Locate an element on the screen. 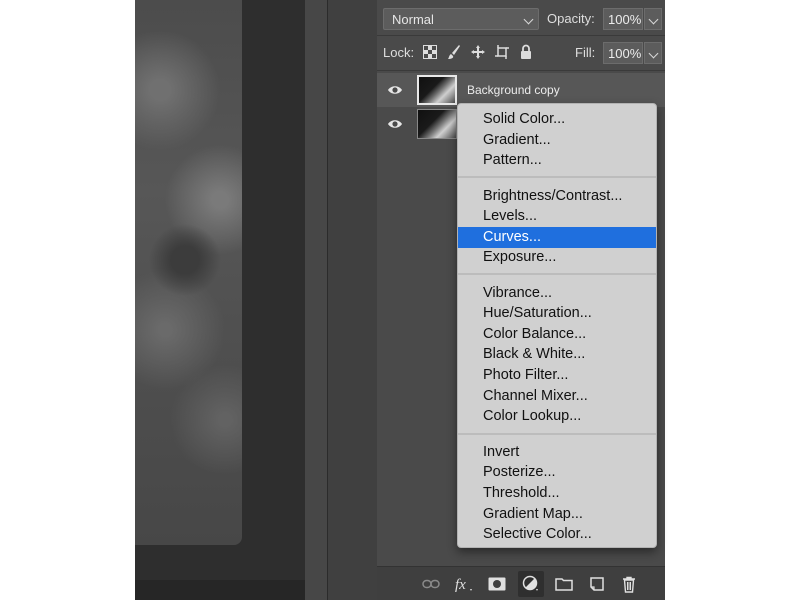 This screenshot has height=600, width=800. opacity-dropdown-button is located at coordinates (653, 19).